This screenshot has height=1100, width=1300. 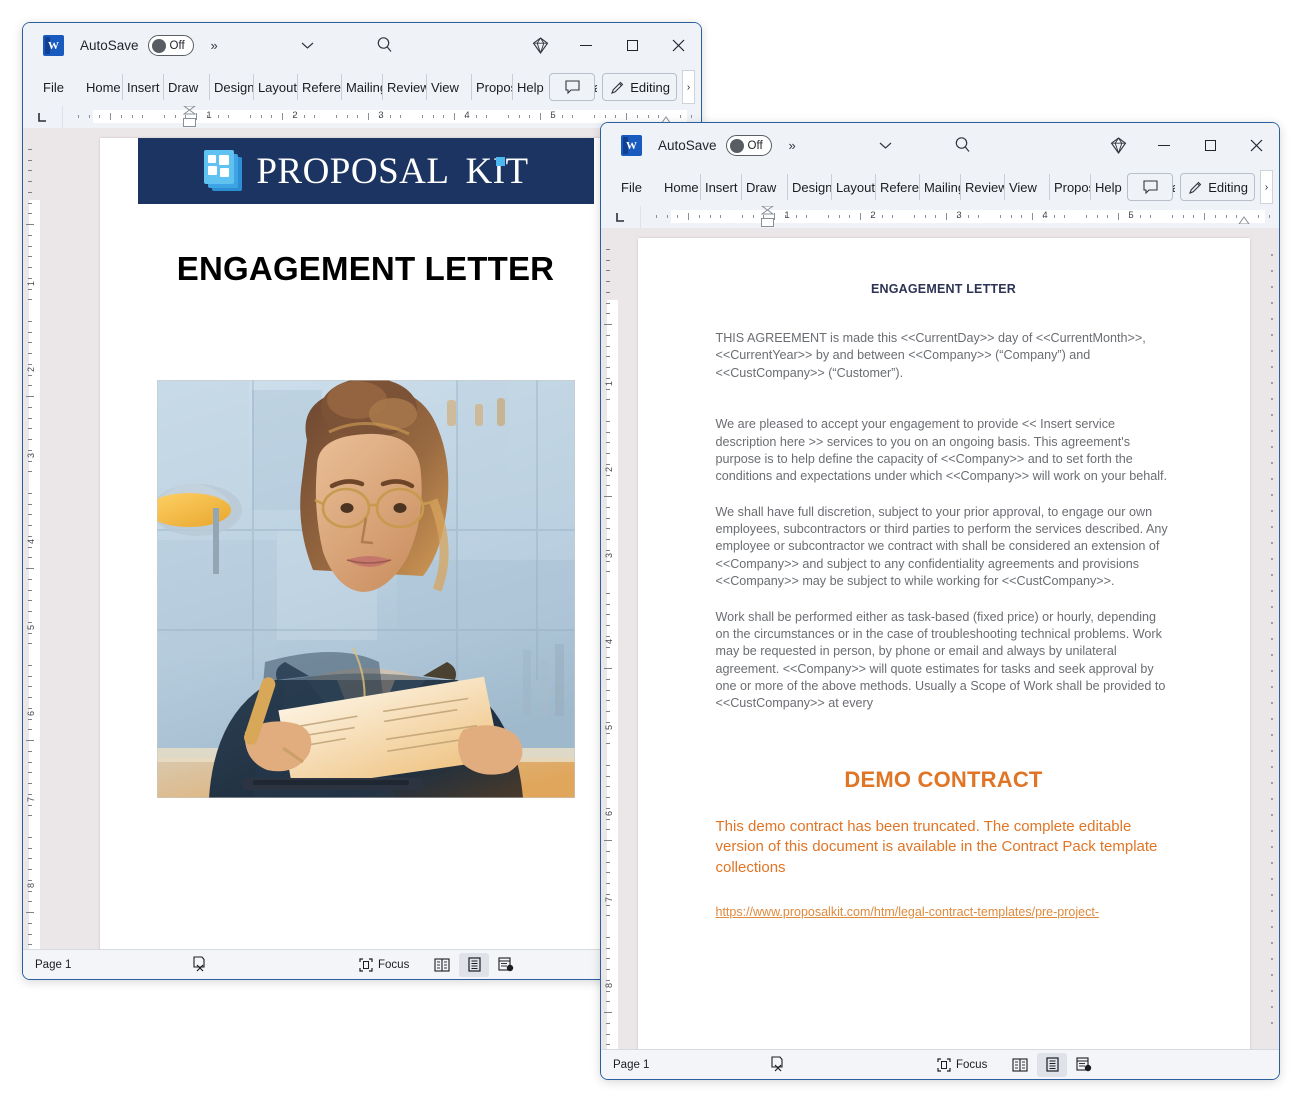 I want to click on tab-home-front: Home, so click(x=680, y=187).